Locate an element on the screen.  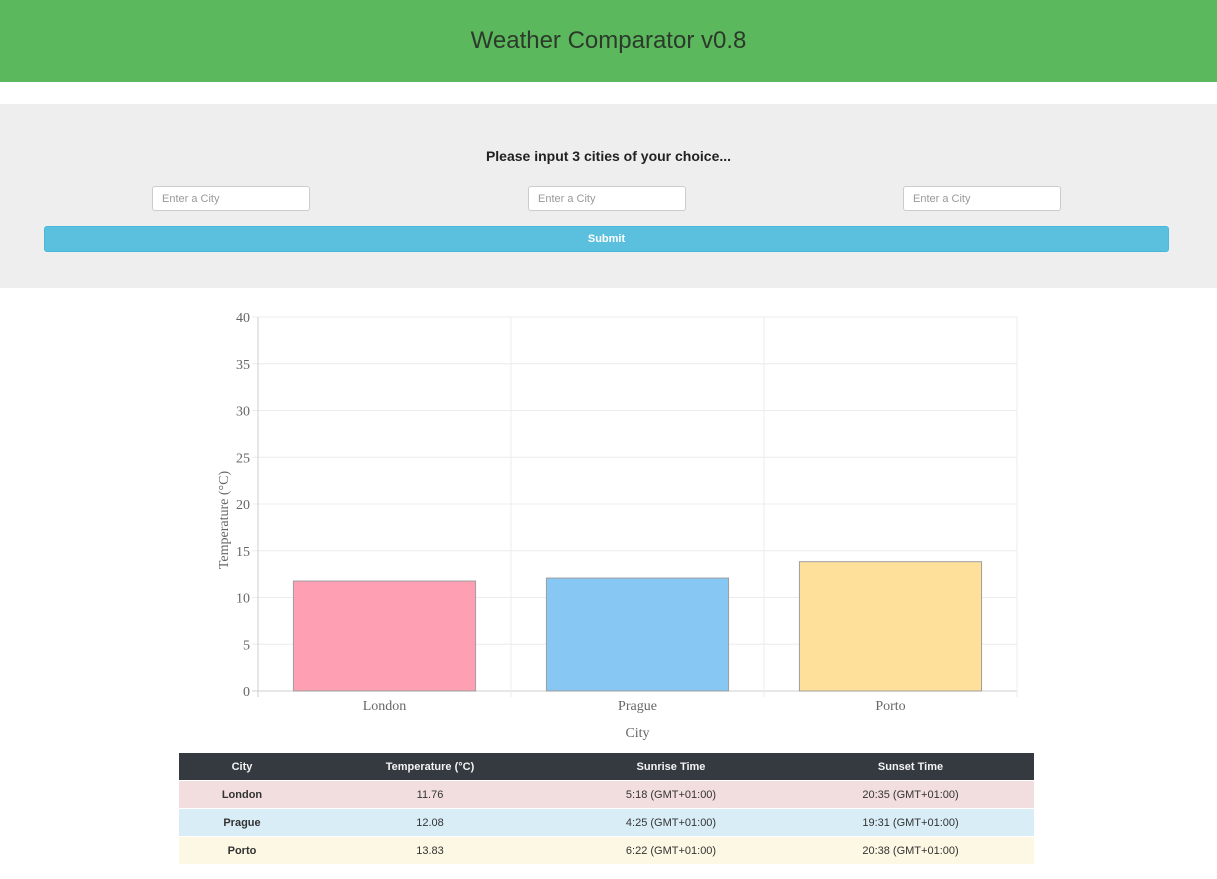
cell-sunset: 19:31 (GMT+01:00) is located at coordinates (910, 822).